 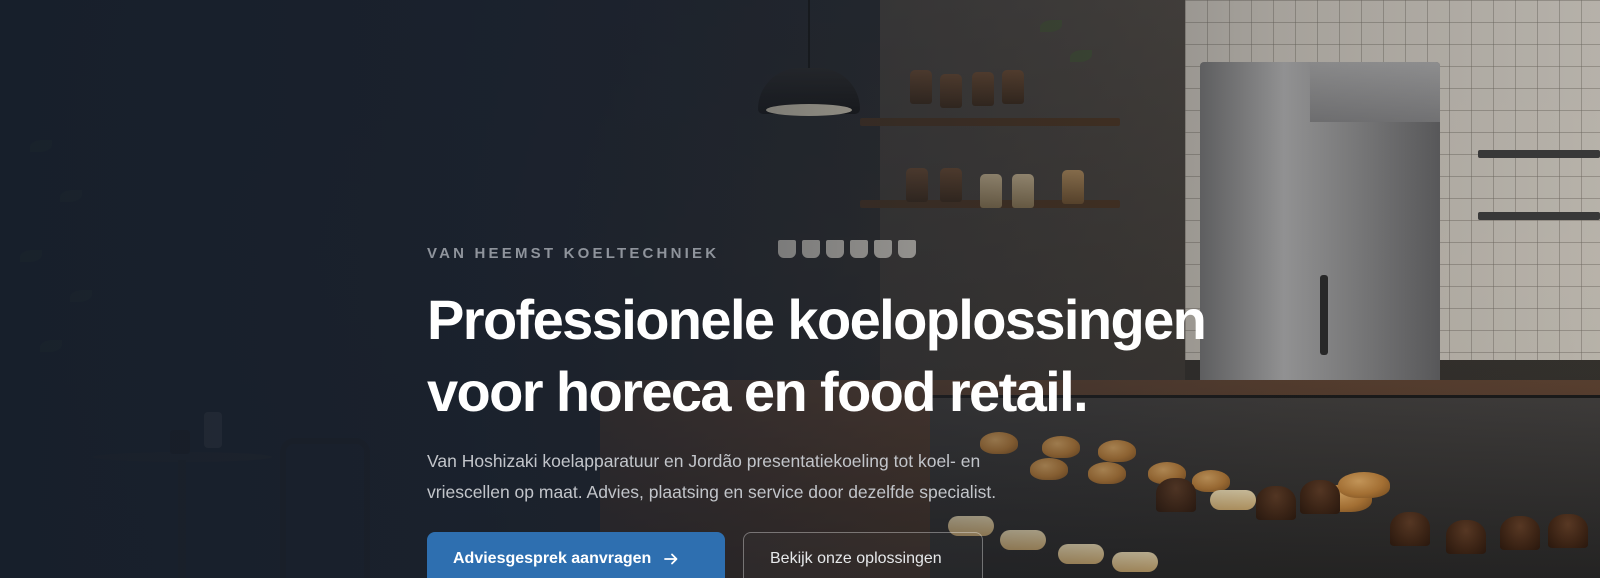 What do you see at coordinates (856, 558) in the screenshot?
I see `view-solutions-label: Bekijk onze oplossingen` at bounding box center [856, 558].